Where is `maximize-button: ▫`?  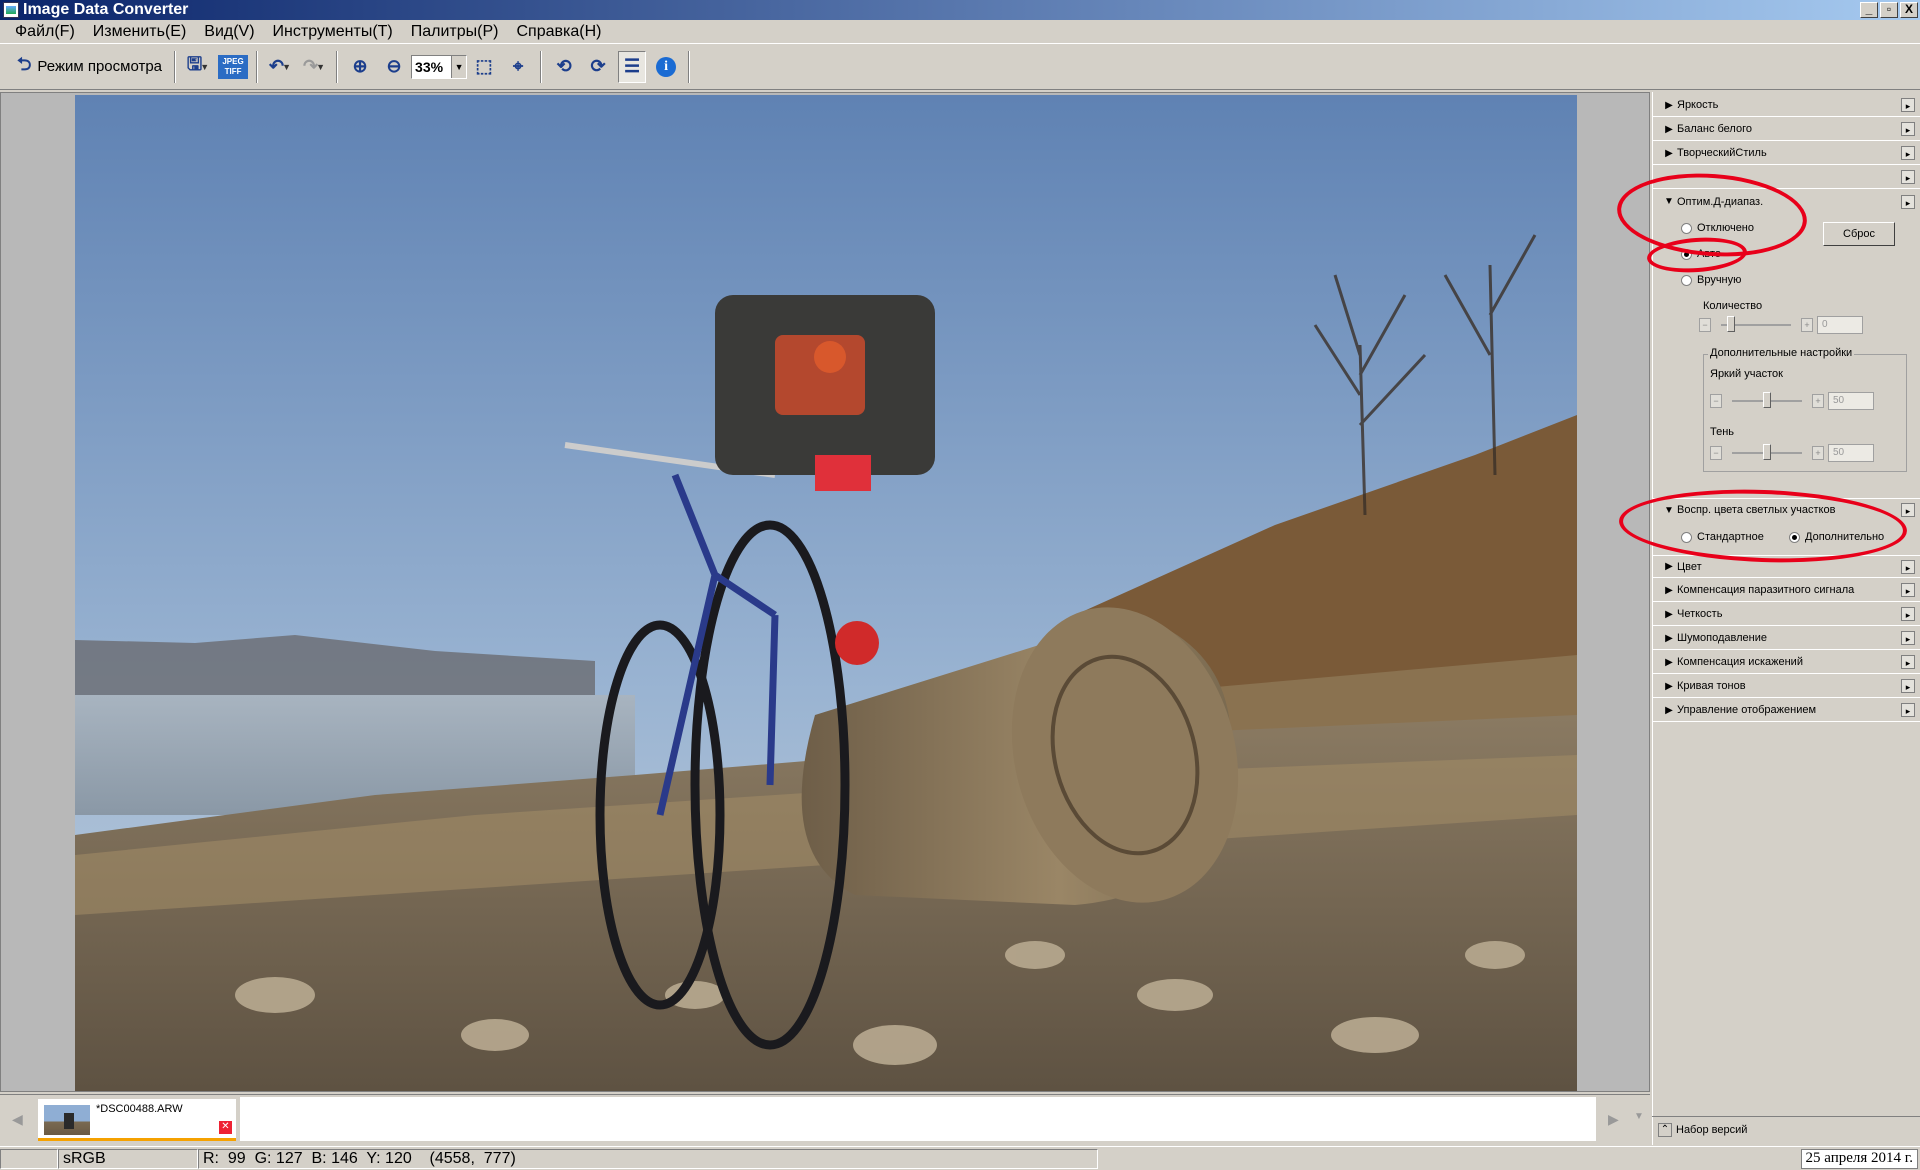
maximize-button: ▫ is located at coordinates (1889, 10).